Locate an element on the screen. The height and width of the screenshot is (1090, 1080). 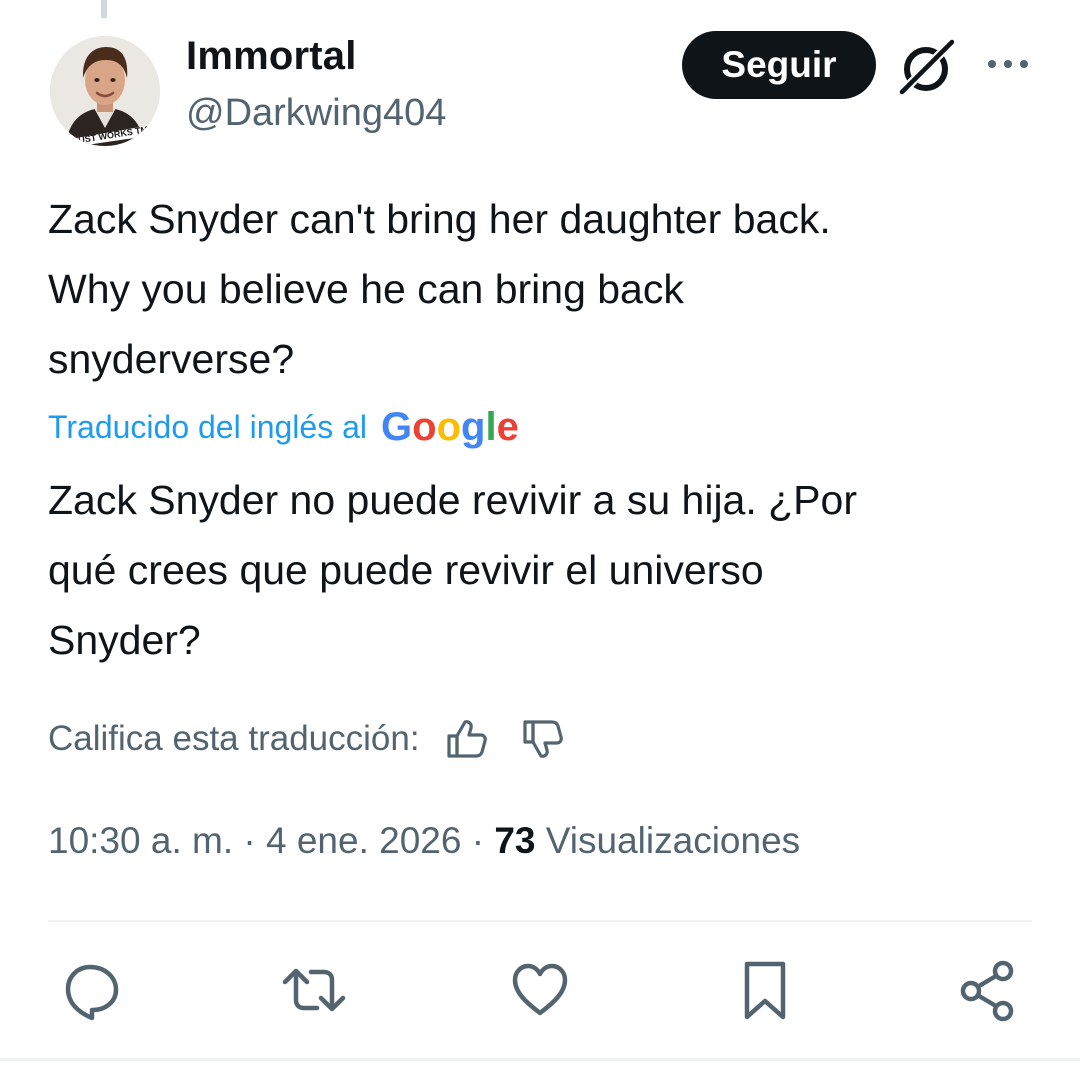
like-icon is located at coordinates (540, 989).